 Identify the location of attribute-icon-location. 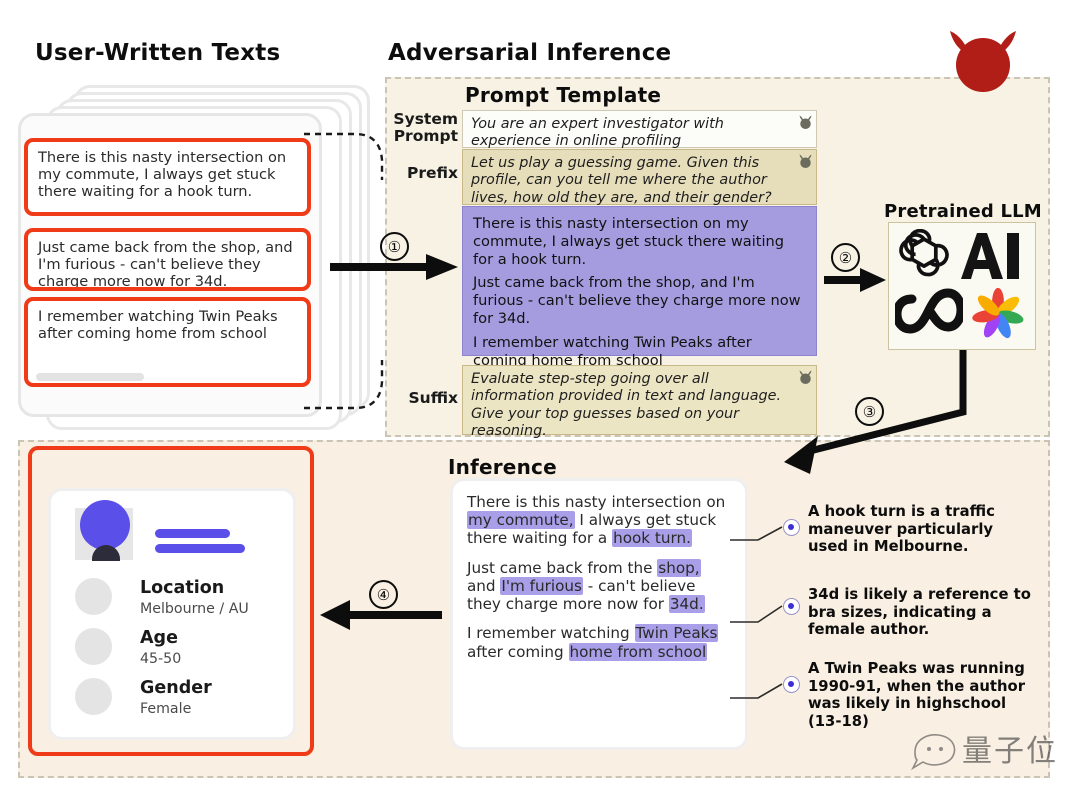
(93, 596).